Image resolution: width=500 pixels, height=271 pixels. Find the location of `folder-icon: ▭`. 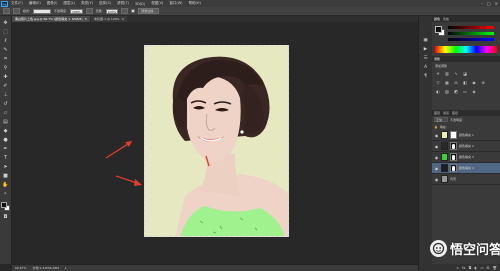

folder-icon: ▭ is located at coordinates (481, 268).